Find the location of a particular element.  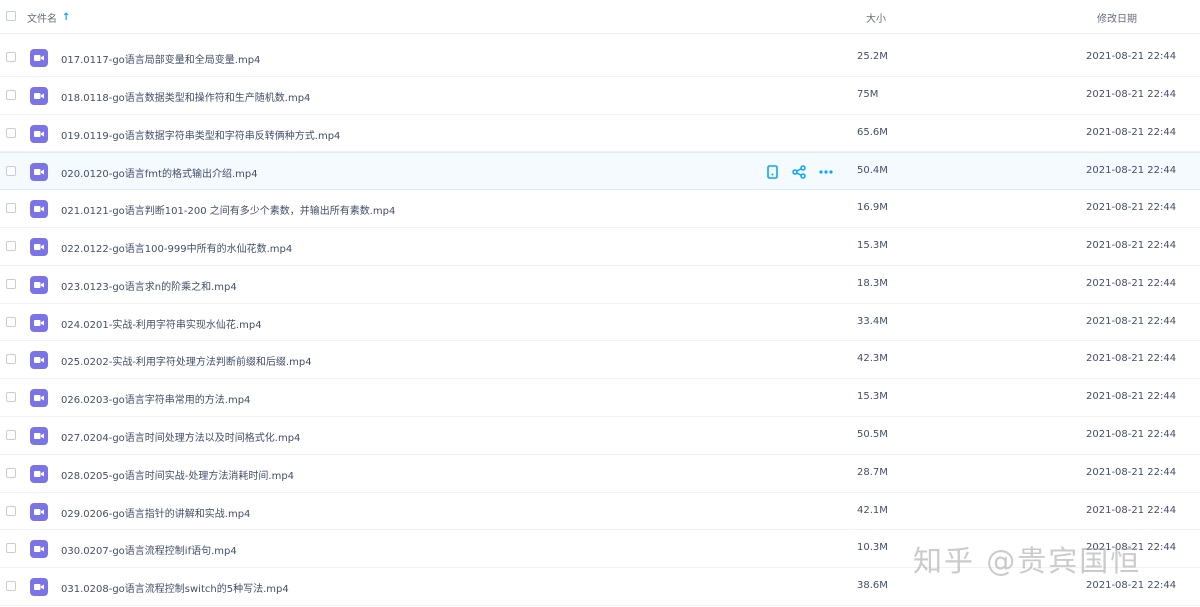

file-name: 030.0207-go语言流程控制if语句.mp4 is located at coordinates (149, 549).